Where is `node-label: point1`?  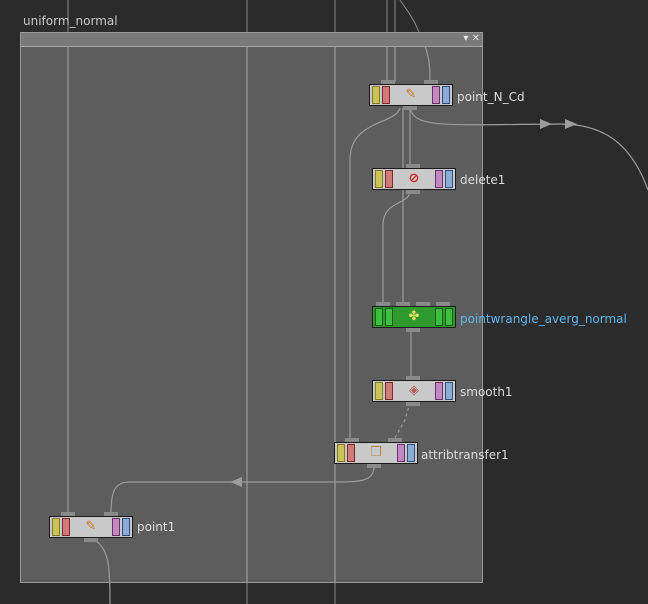 node-label: point1 is located at coordinates (156, 527).